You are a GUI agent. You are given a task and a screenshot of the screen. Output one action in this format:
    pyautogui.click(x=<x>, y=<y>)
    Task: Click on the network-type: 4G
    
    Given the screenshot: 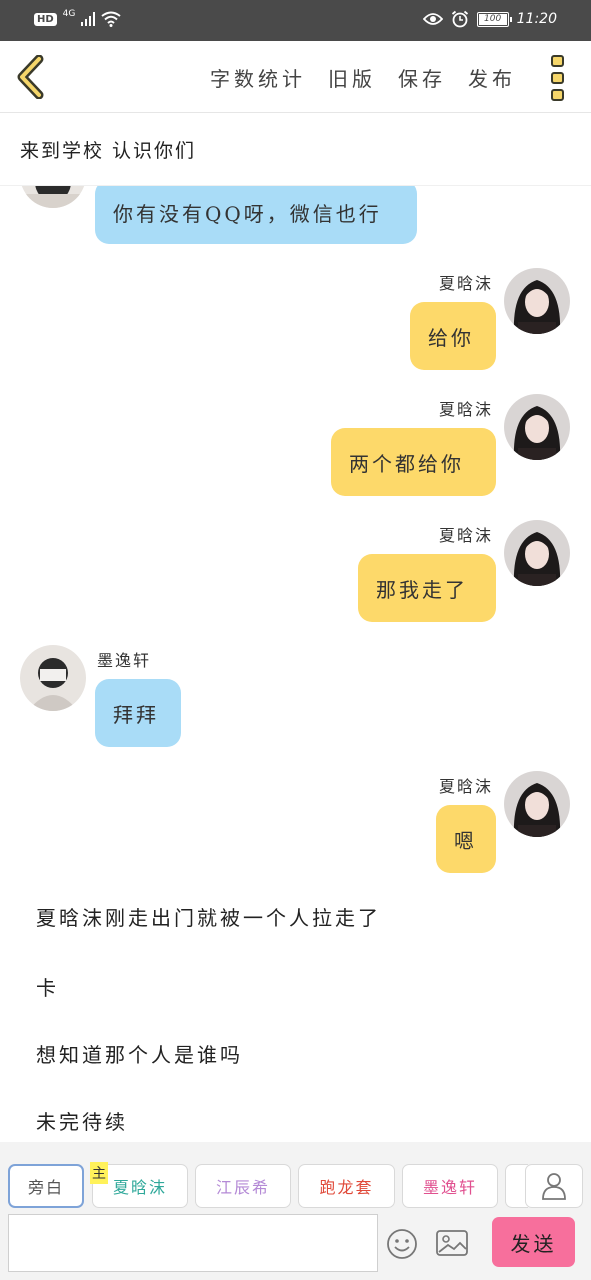 What is the action you would take?
    pyautogui.click(x=69, y=14)
    